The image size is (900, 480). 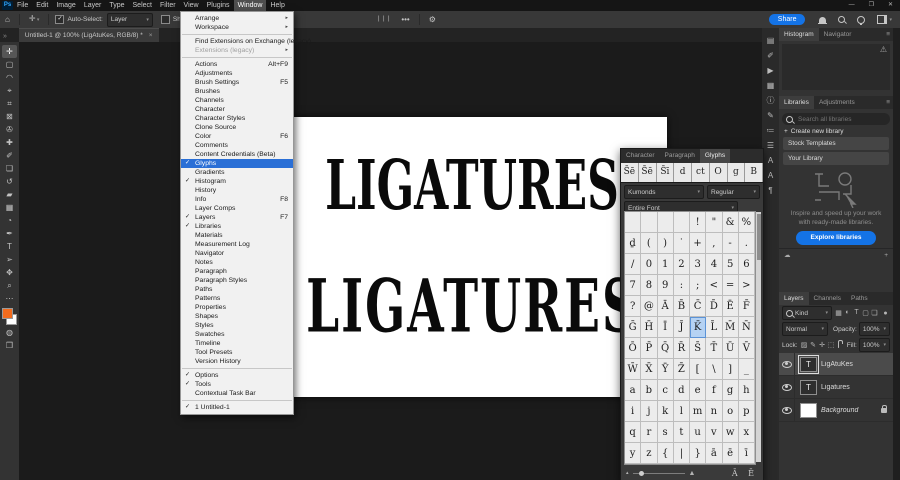 I want to click on collapsed-properties-icon: ≔, so click(x=770, y=130).